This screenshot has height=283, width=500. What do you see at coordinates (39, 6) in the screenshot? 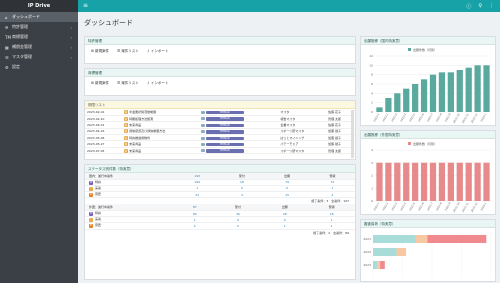
I see `app-brand: IP Drive` at bounding box center [39, 6].